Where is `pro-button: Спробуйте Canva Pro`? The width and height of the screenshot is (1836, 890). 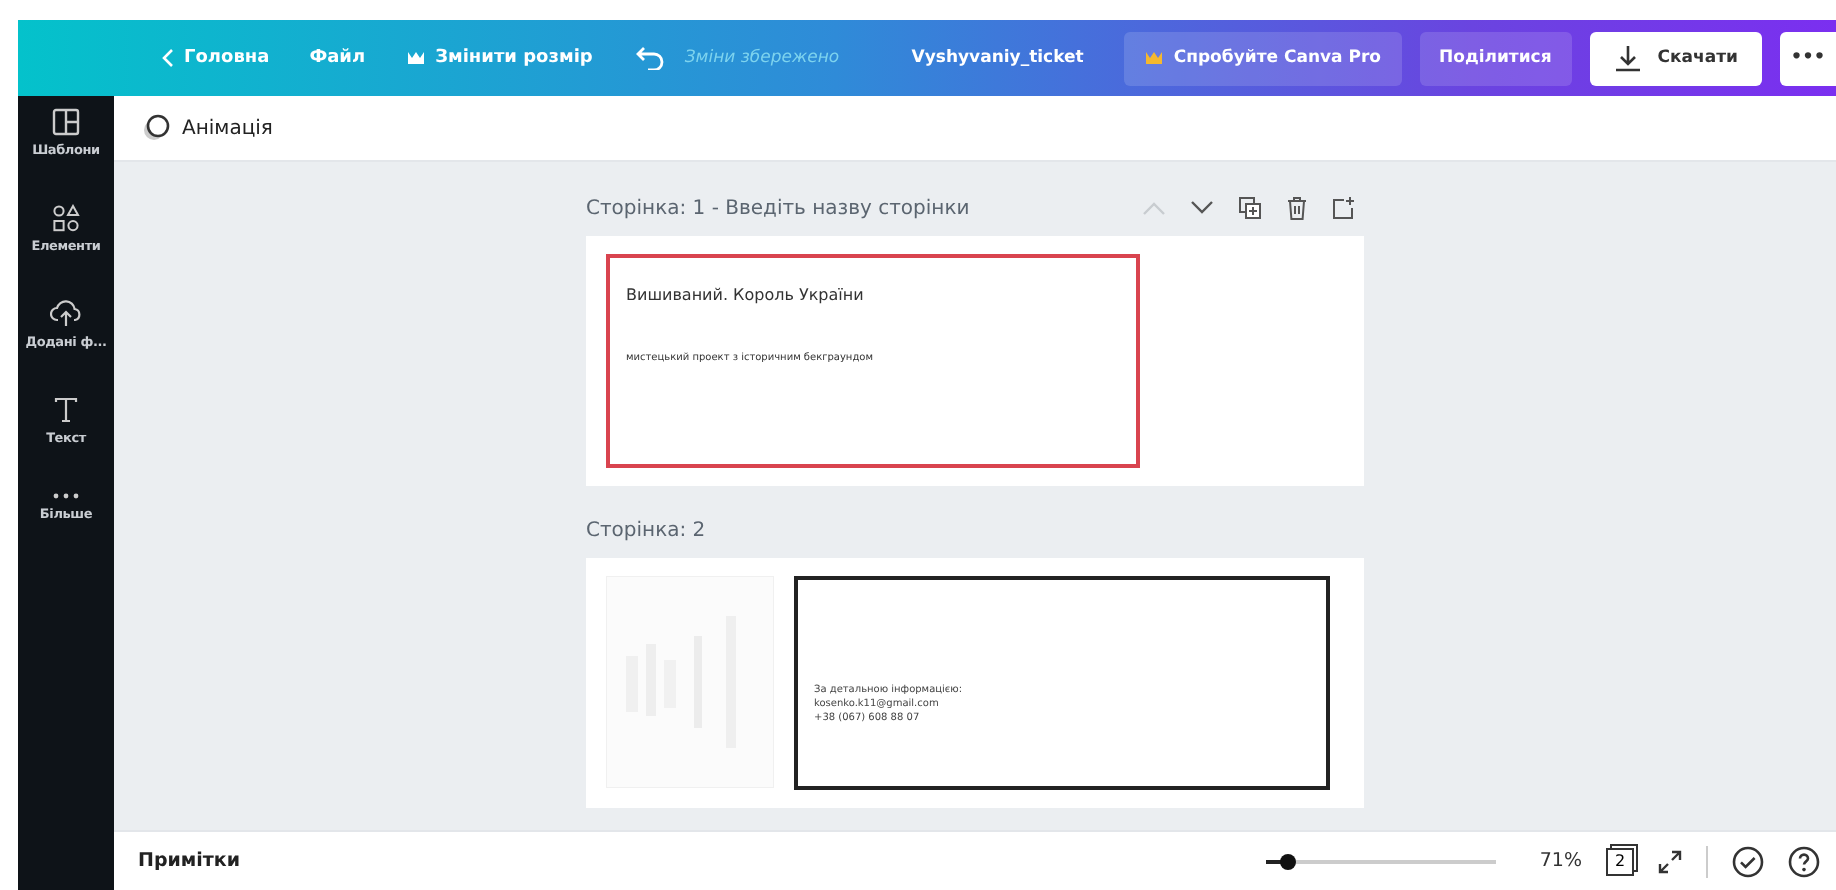
pro-button: Спробуйте Canva Pro is located at coordinates (1262, 58).